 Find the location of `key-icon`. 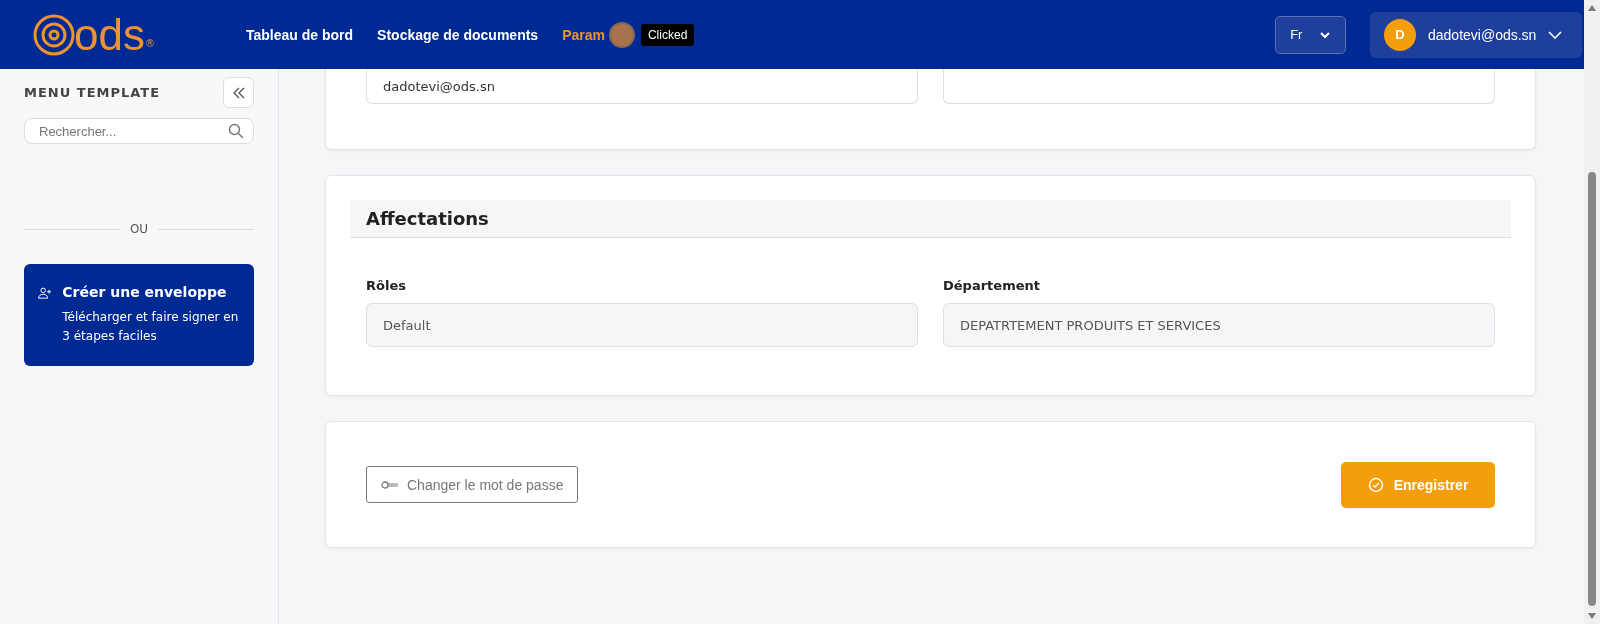

key-icon is located at coordinates (390, 484).